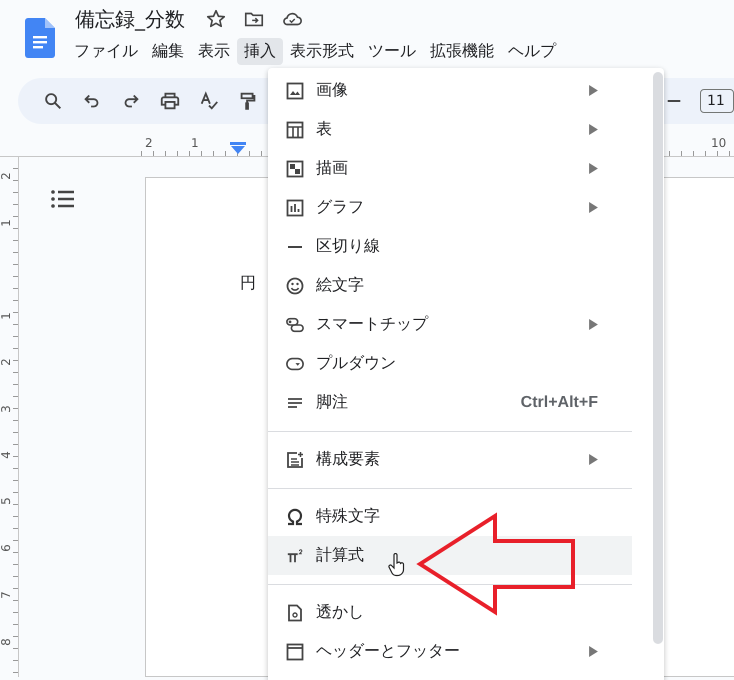  I want to click on menu-option: プルダウン, so click(450, 363).